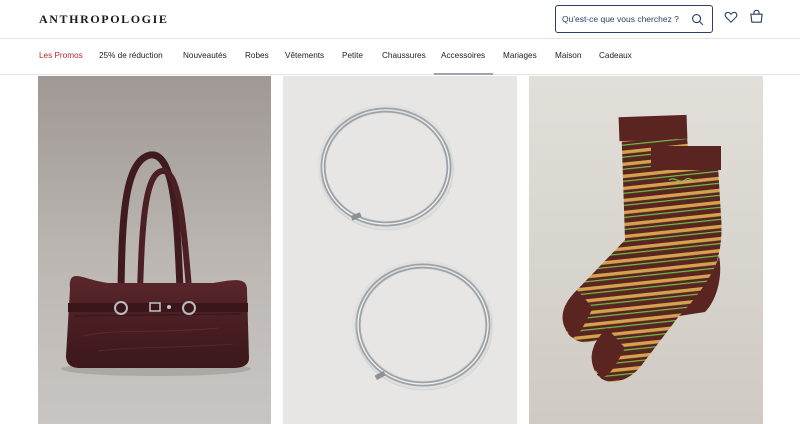  What do you see at coordinates (304, 55) in the screenshot?
I see `nav-item-clothing: Vêtements` at bounding box center [304, 55].